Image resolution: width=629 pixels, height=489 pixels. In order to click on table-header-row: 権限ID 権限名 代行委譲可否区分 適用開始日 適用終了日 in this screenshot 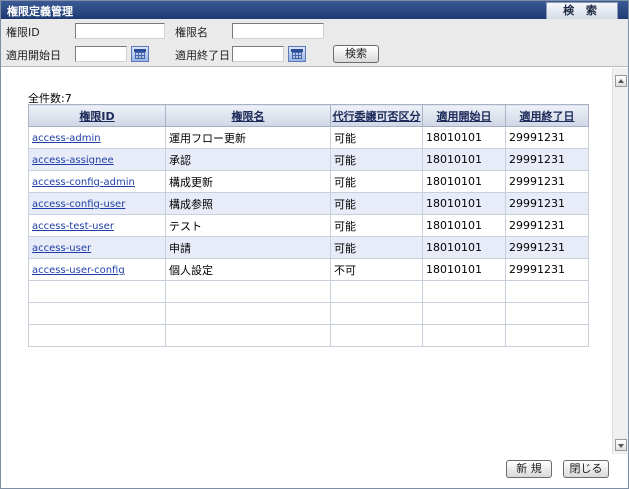, I will do `click(308, 115)`.